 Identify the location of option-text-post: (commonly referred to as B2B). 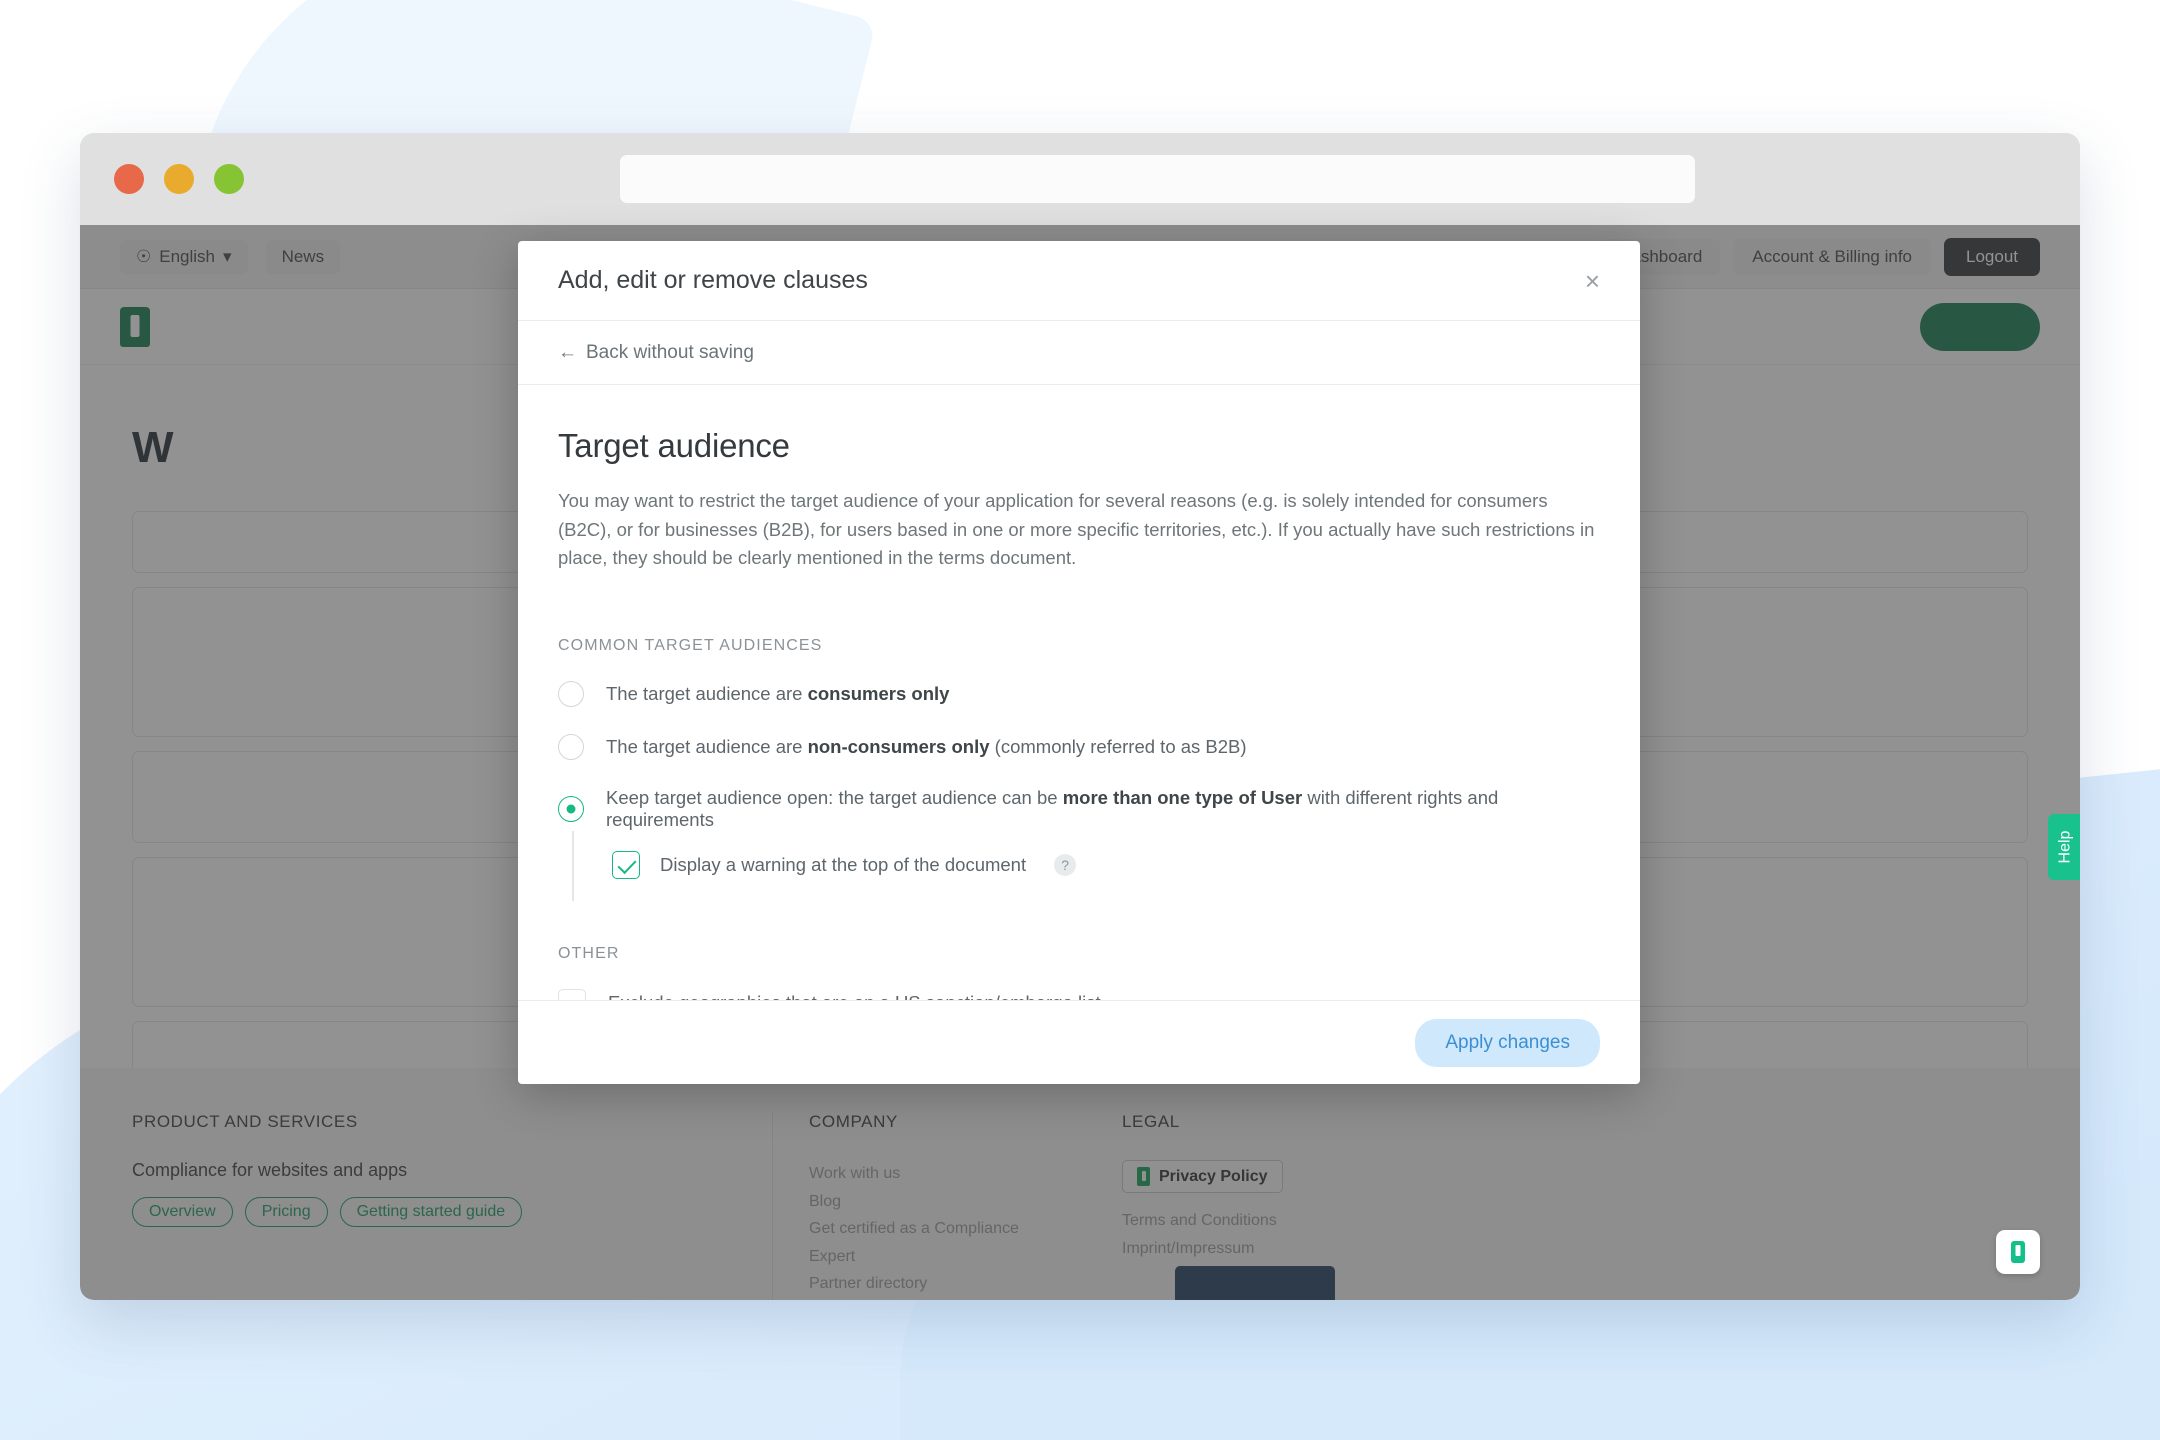
(1118, 747).